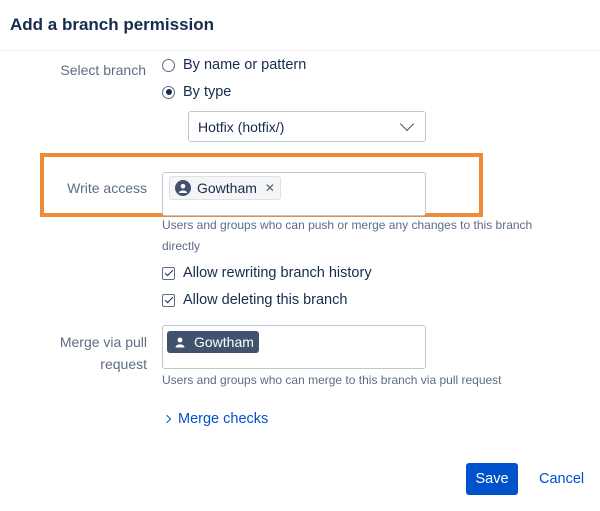 The image size is (600, 511). What do you see at coordinates (112, 24) in the screenshot?
I see `dialog-title: Add a branch permission` at bounding box center [112, 24].